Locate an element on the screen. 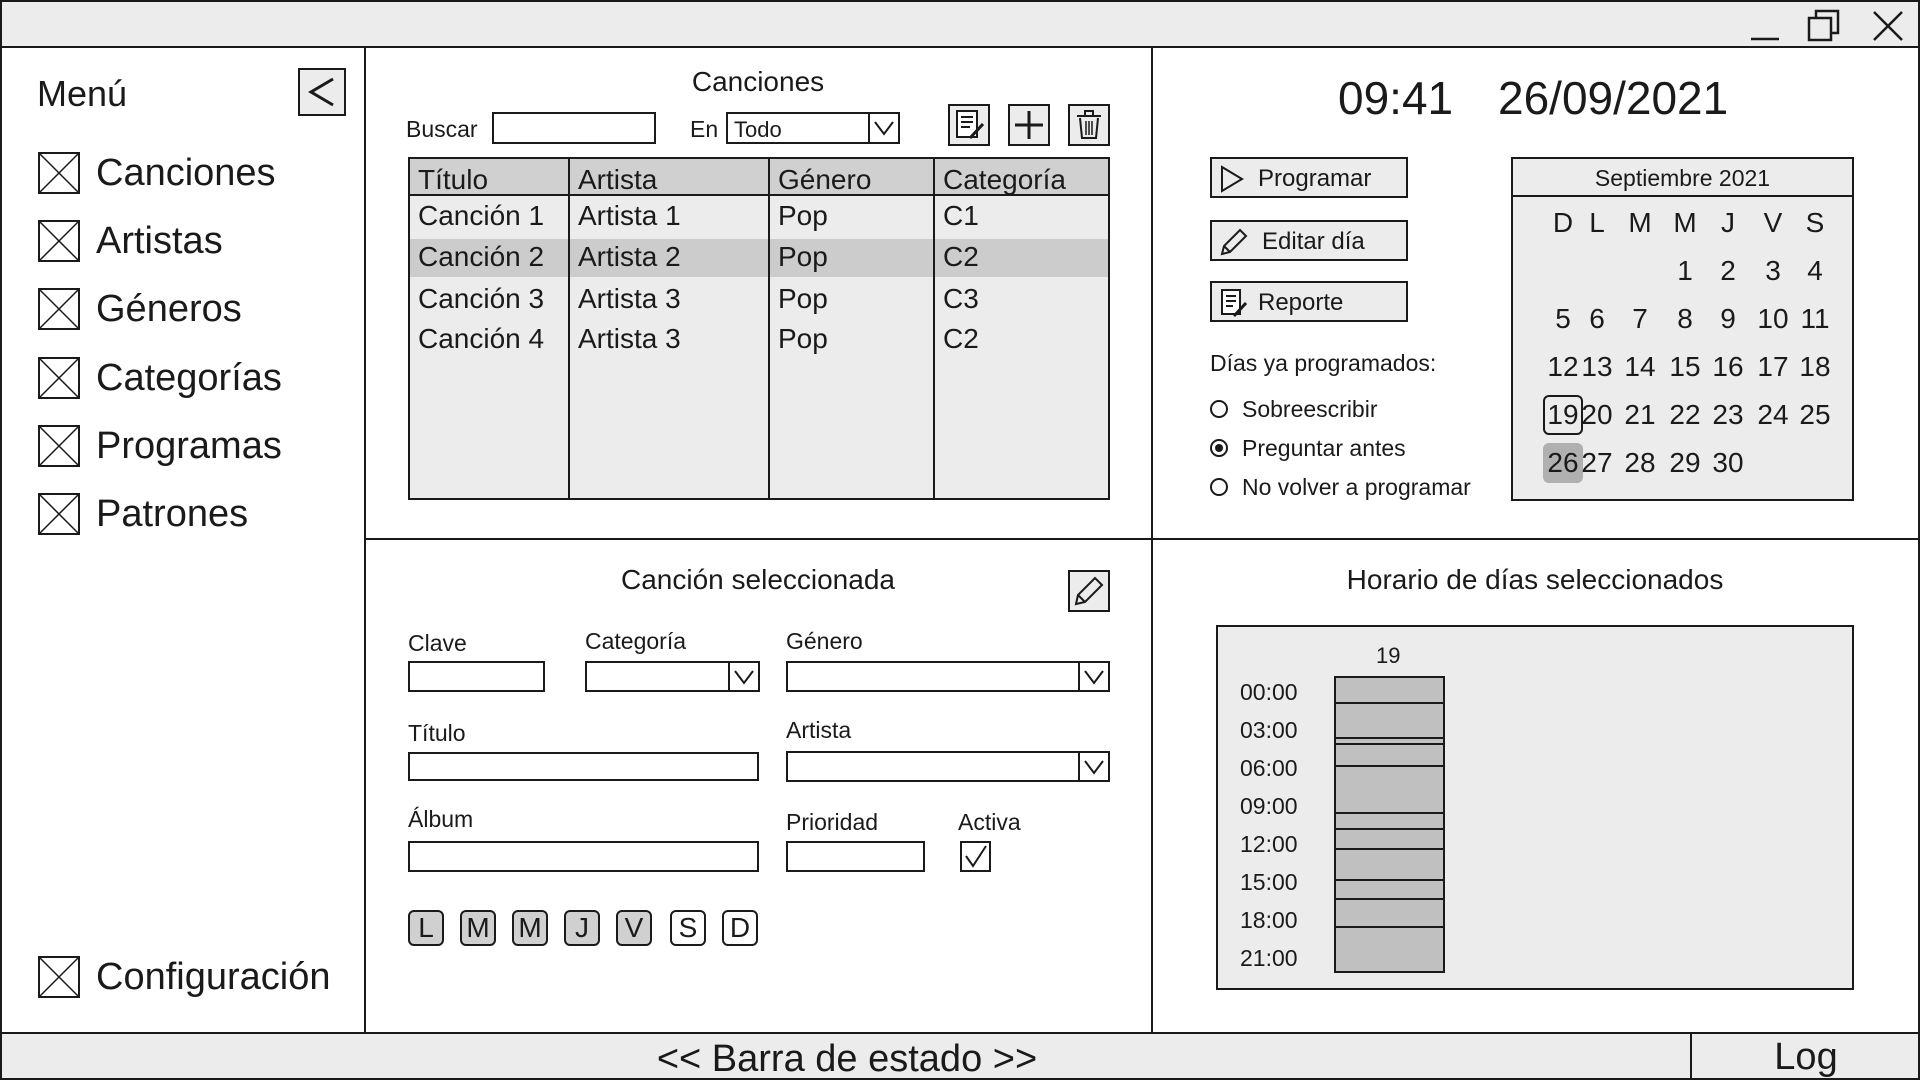  album-input is located at coordinates (583, 856).